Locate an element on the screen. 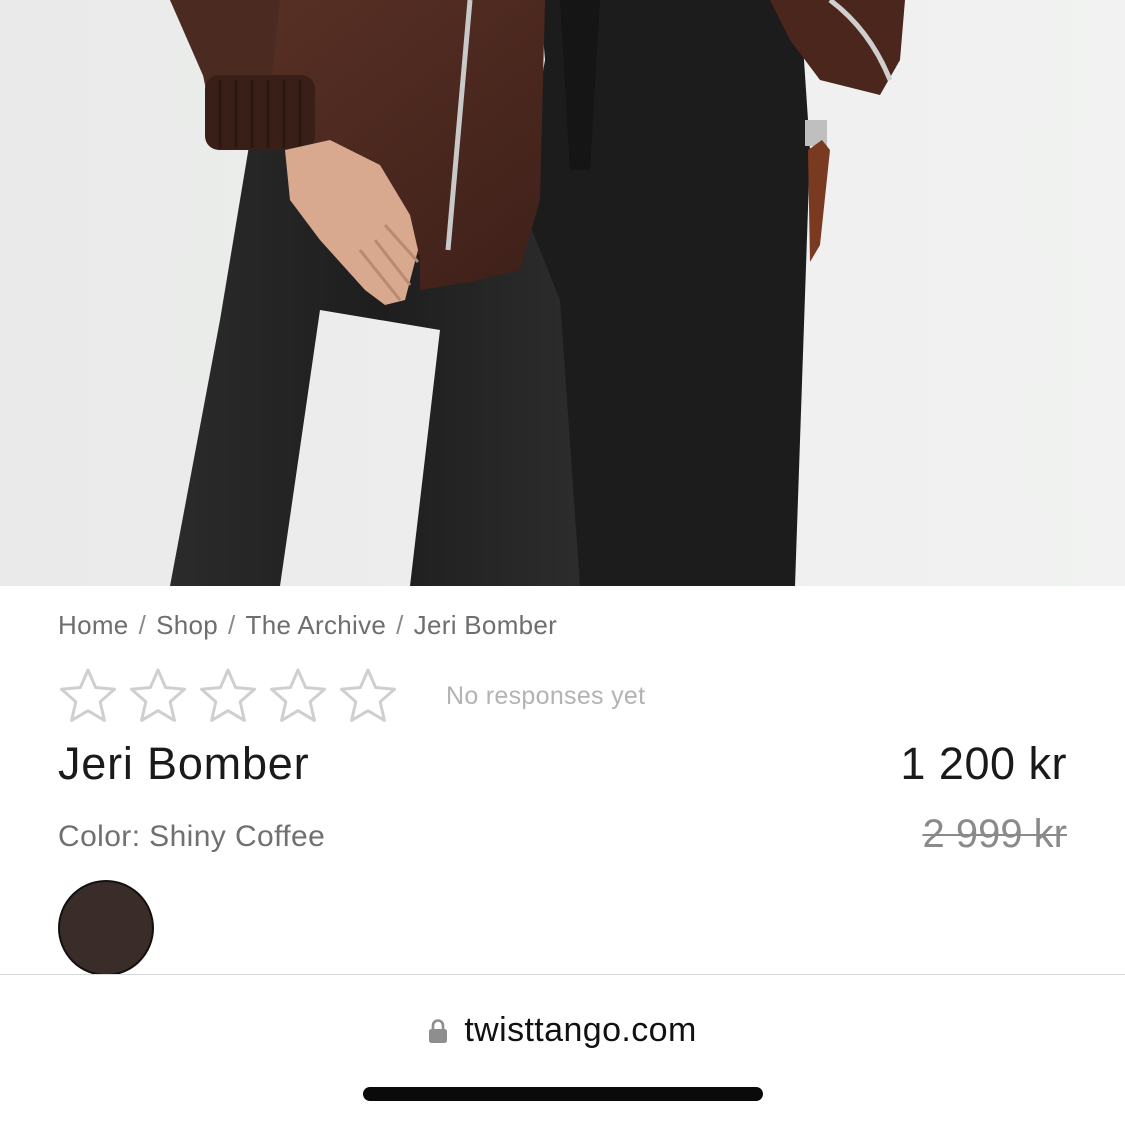  color-swatch-shiny-coffee is located at coordinates (106, 928).